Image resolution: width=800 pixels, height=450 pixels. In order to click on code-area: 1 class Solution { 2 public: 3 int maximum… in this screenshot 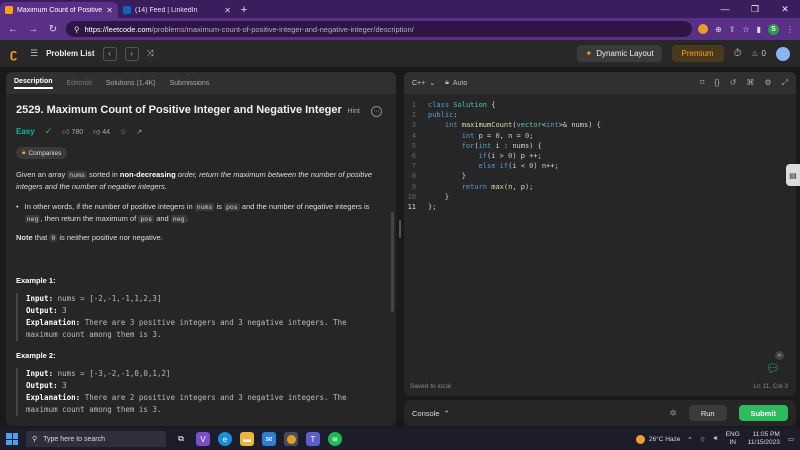, I will do `click(600, 153)`.